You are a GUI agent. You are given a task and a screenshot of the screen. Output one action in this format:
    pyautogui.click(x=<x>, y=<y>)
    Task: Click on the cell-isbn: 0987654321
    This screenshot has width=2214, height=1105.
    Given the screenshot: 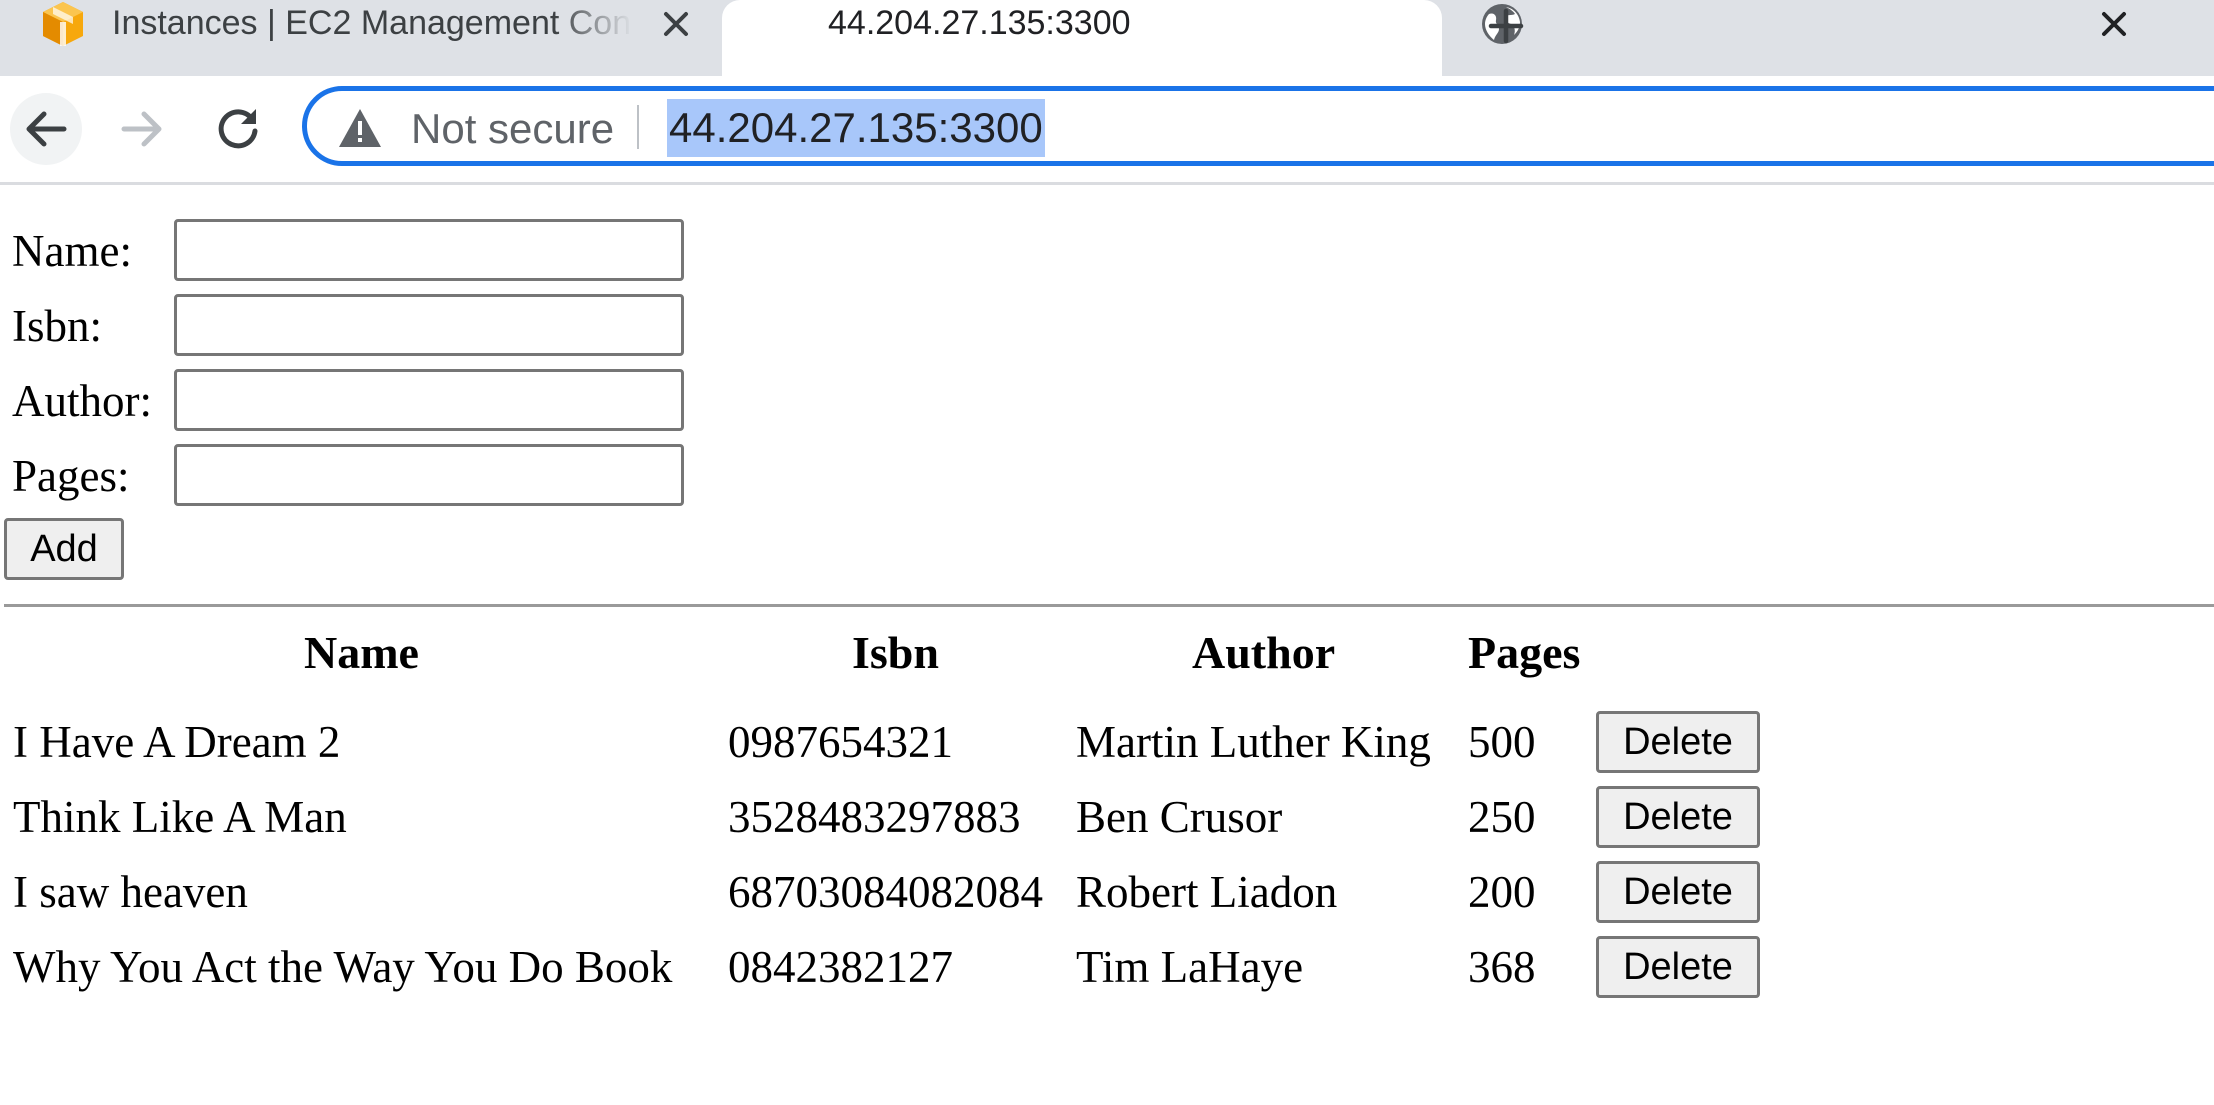 What is the action you would take?
    pyautogui.click(x=840, y=742)
    